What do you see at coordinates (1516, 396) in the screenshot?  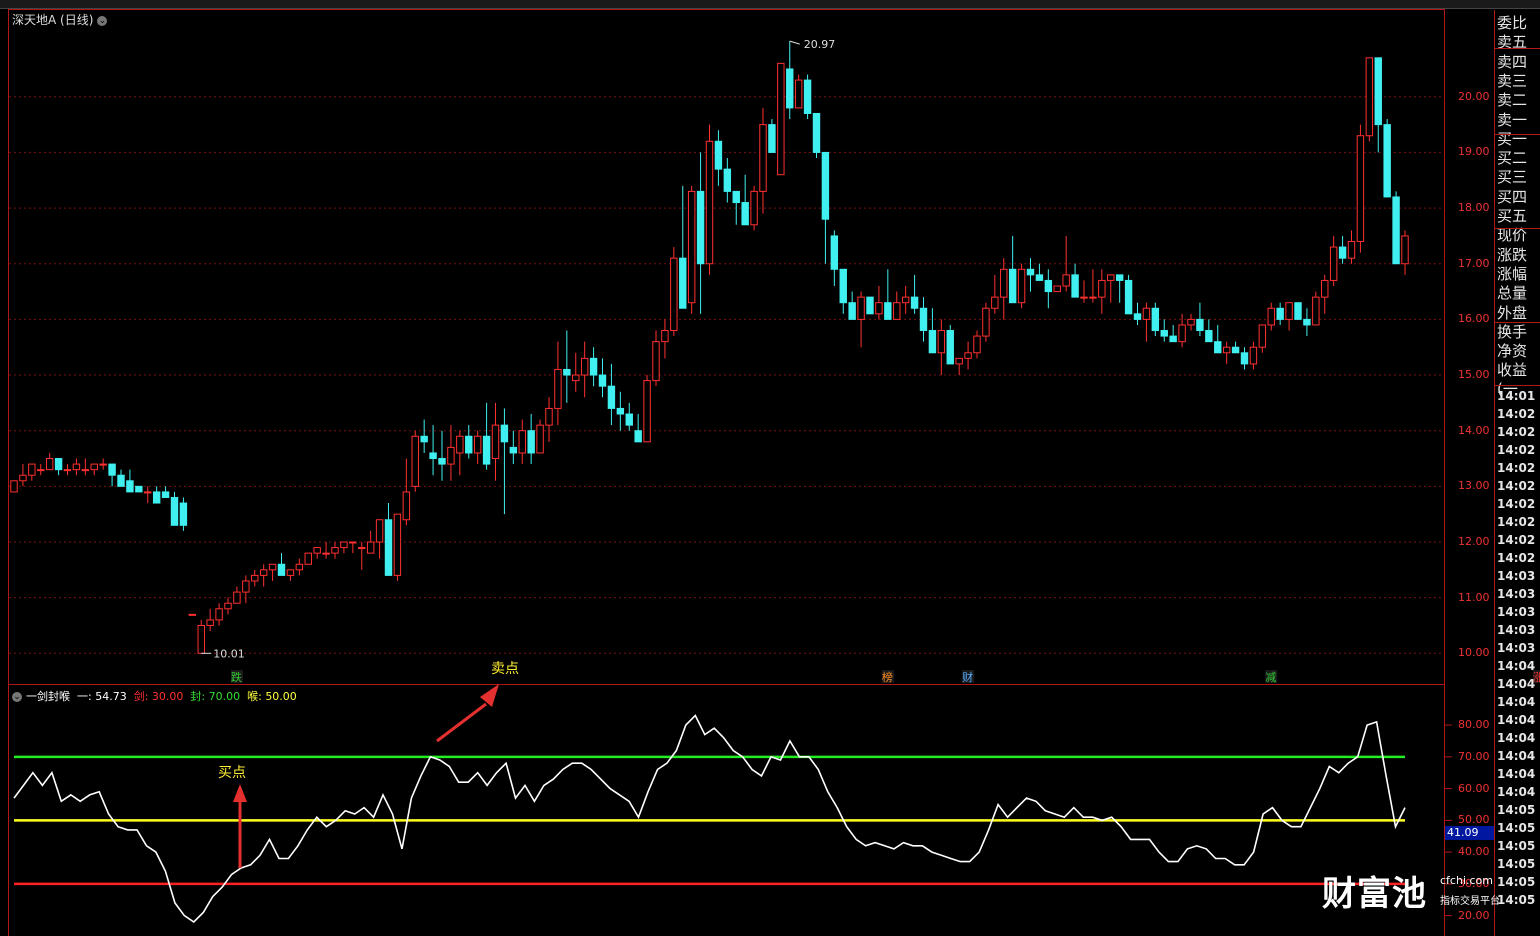 I see `trade-time-label: 14:01` at bounding box center [1516, 396].